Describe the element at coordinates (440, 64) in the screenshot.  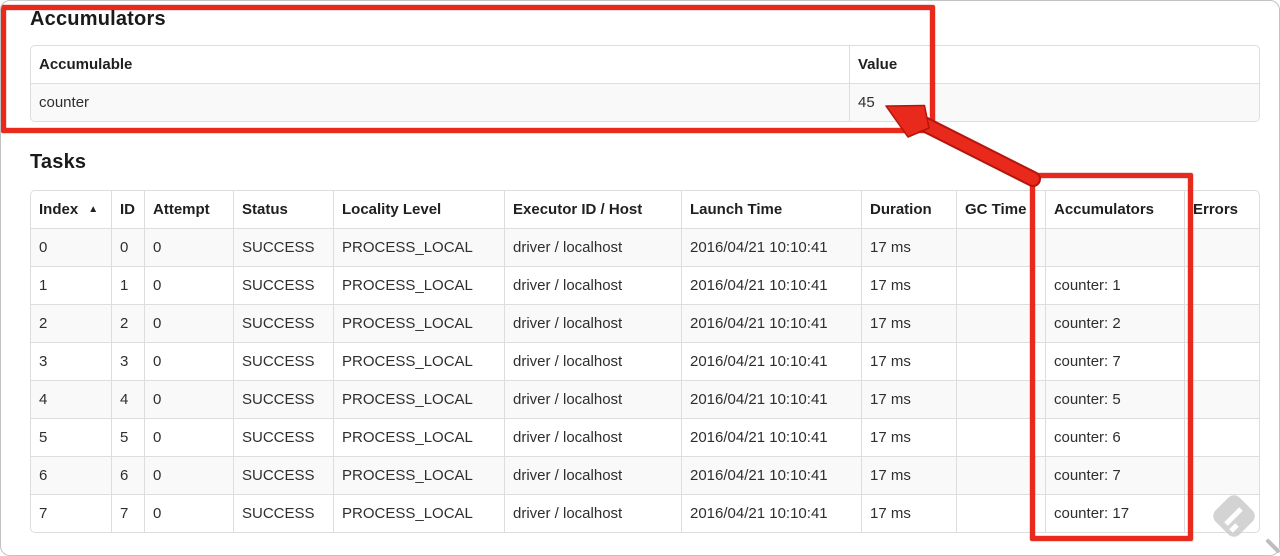
I see `column-header-accumulable: Accumulable` at that location.